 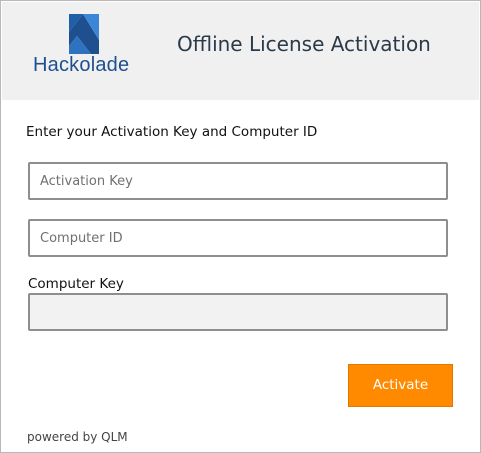 What do you see at coordinates (77, 437) in the screenshot?
I see `powered-by-text: powered by QLM` at bounding box center [77, 437].